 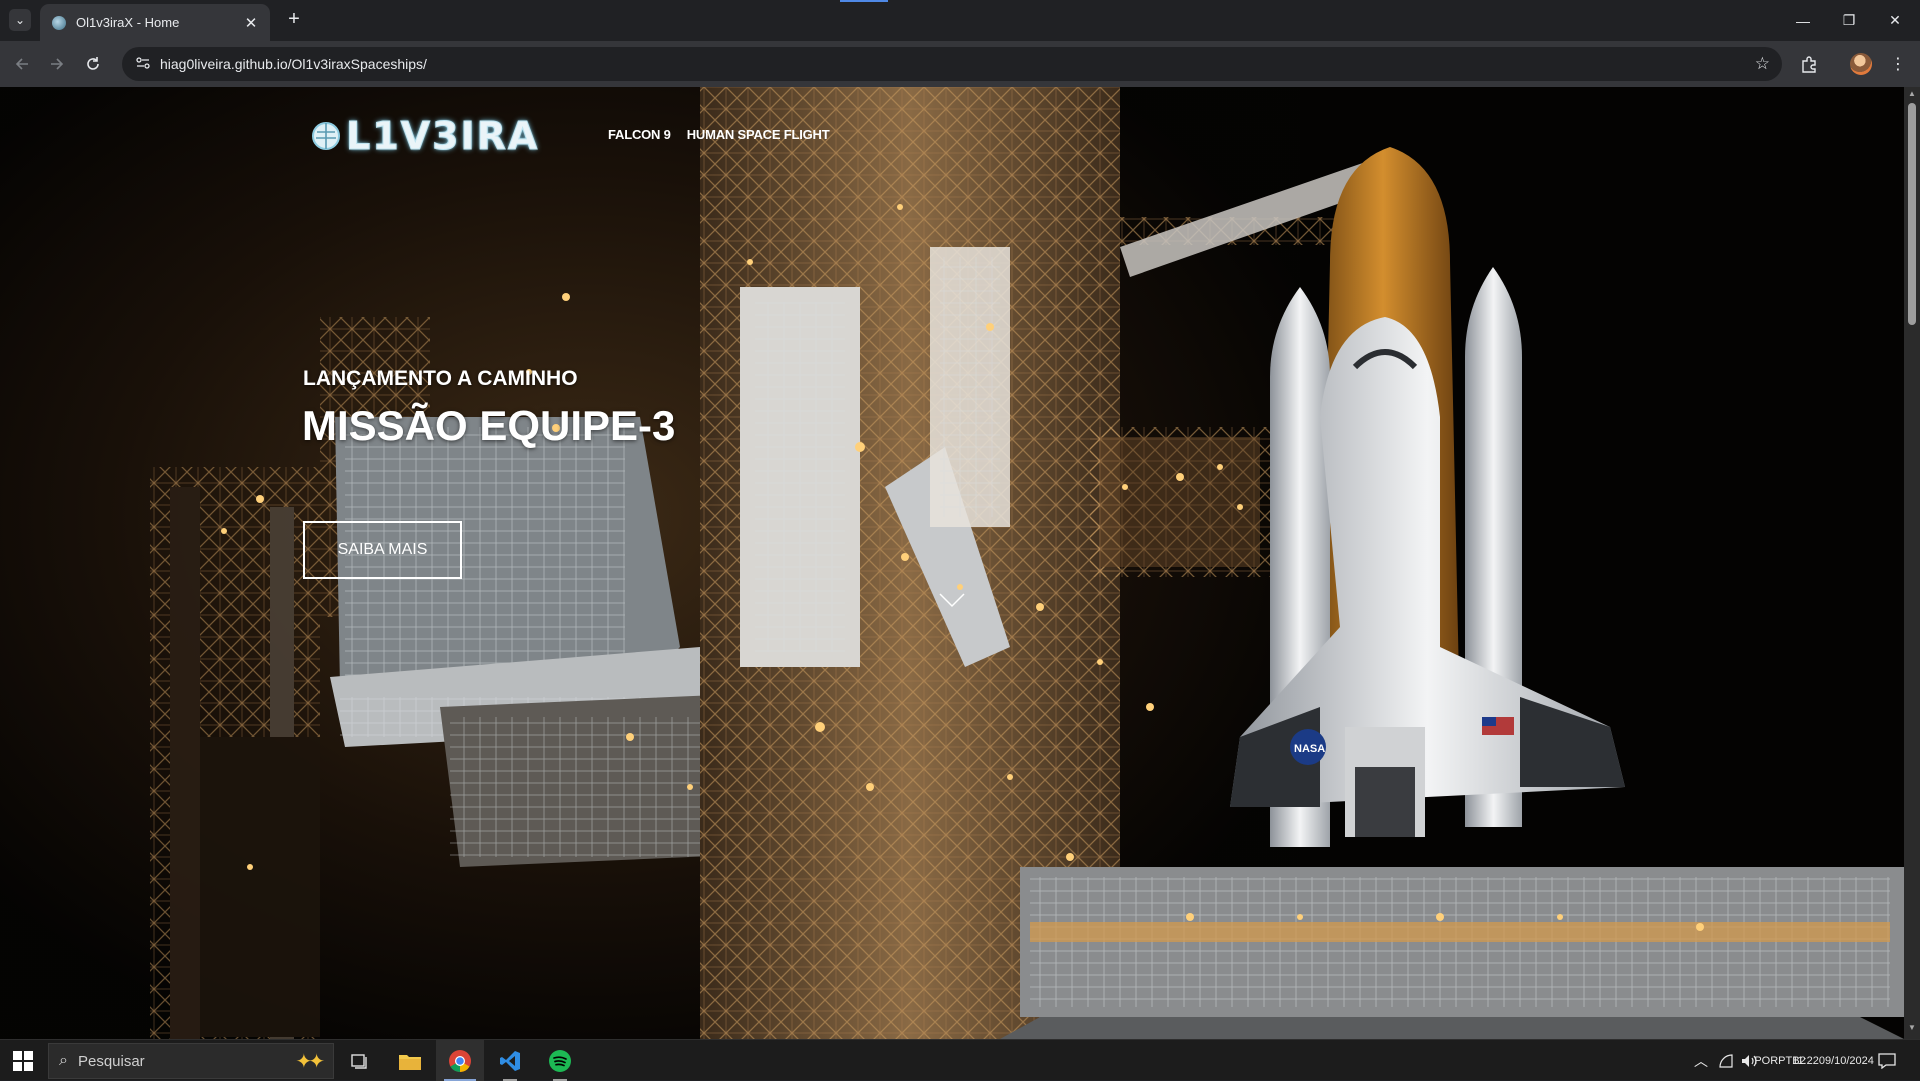 I want to click on hero-title: MISSÃO EQUIPE-3, so click(x=489, y=425).